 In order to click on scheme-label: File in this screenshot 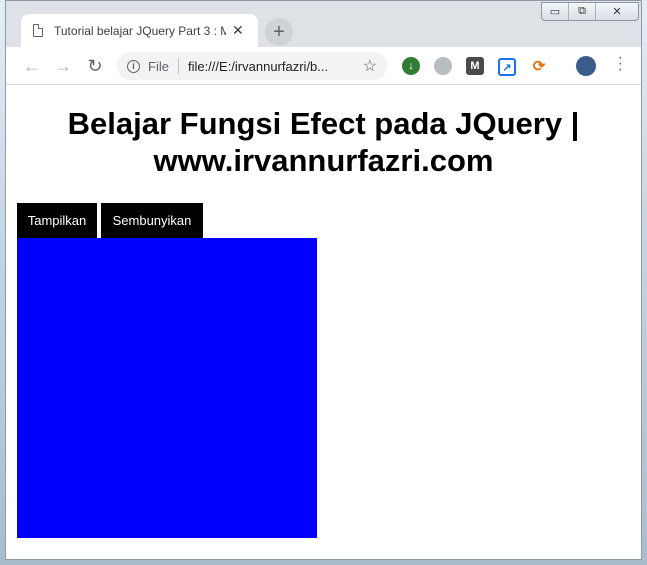, I will do `click(158, 66)`.